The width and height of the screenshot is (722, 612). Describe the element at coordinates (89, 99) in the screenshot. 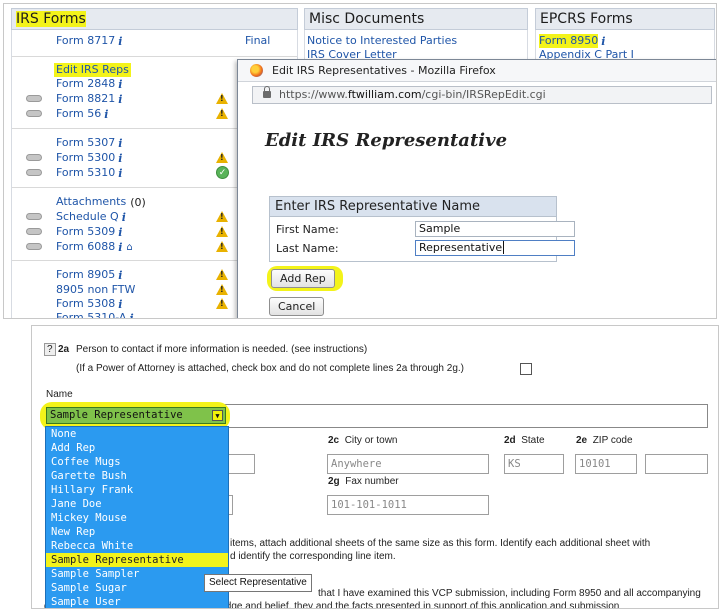

I see `form-8821-link: Form 8821 i` at that location.